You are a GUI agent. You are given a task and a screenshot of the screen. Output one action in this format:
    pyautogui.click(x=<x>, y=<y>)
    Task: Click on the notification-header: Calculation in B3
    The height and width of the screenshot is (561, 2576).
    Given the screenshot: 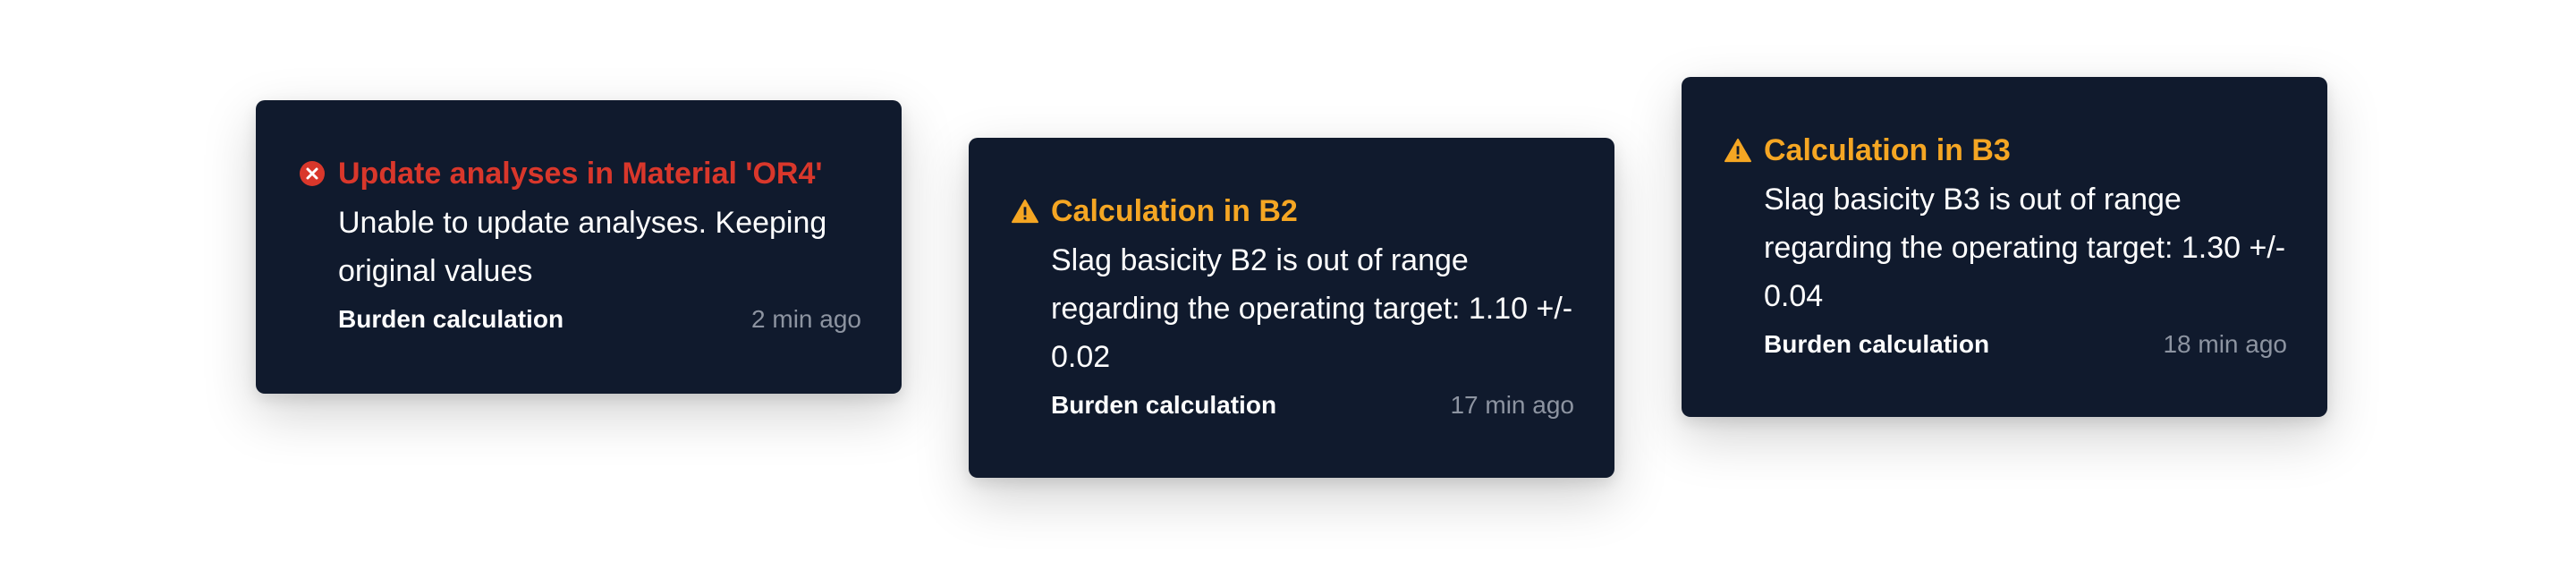 What is the action you would take?
    pyautogui.click(x=1867, y=150)
    